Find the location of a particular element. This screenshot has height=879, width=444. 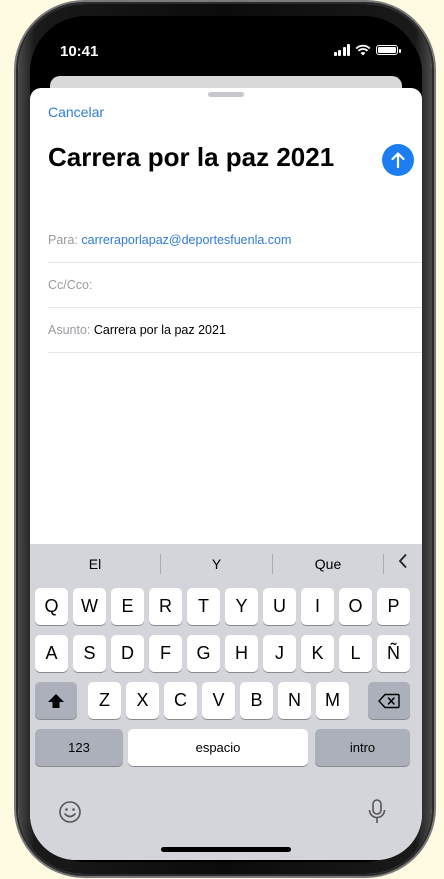

space-key: espacio is located at coordinates (218, 747).